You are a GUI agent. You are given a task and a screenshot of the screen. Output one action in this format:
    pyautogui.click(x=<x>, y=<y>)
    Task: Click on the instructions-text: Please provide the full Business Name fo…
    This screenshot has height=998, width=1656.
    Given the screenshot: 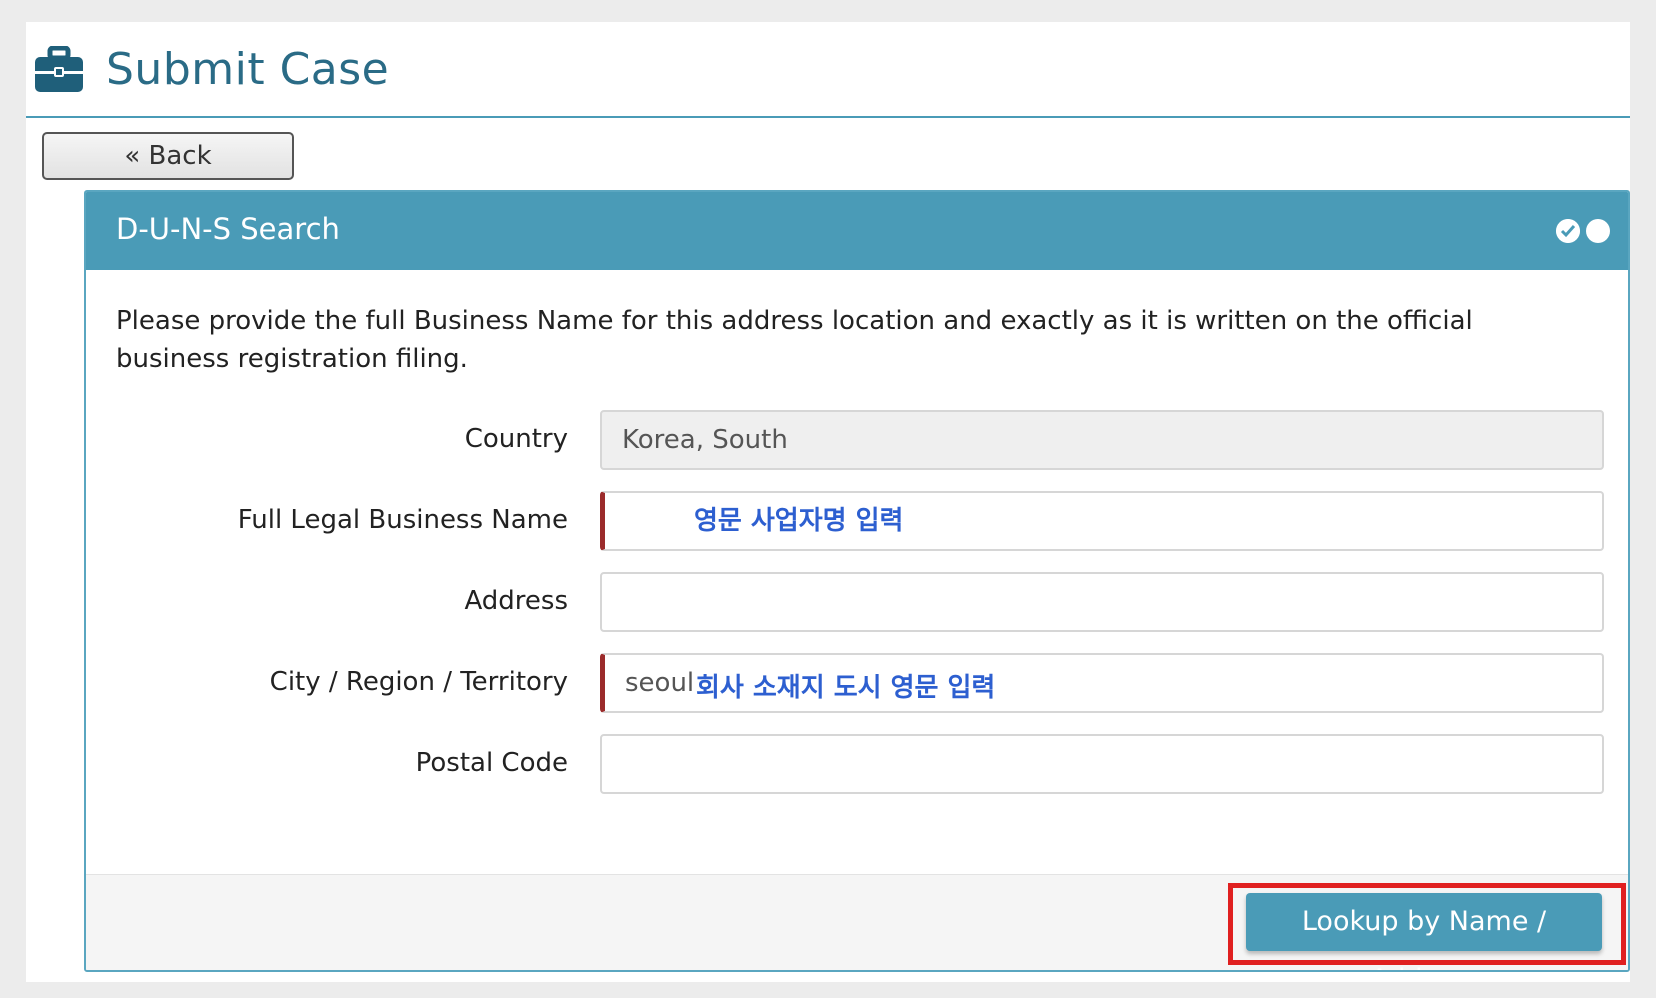 What is the action you would take?
    pyautogui.click(x=794, y=340)
    